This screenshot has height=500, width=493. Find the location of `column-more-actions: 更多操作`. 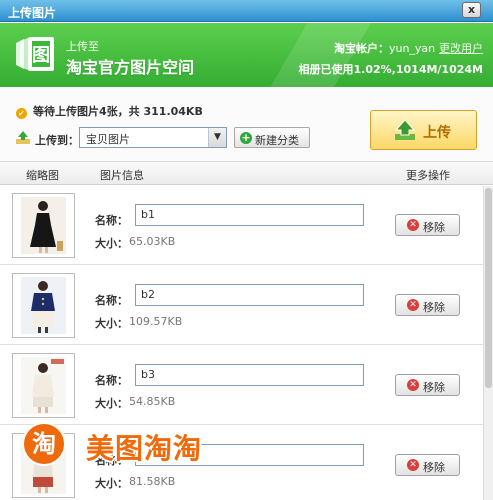

column-more-actions: 更多操作 is located at coordinates (428, 175).